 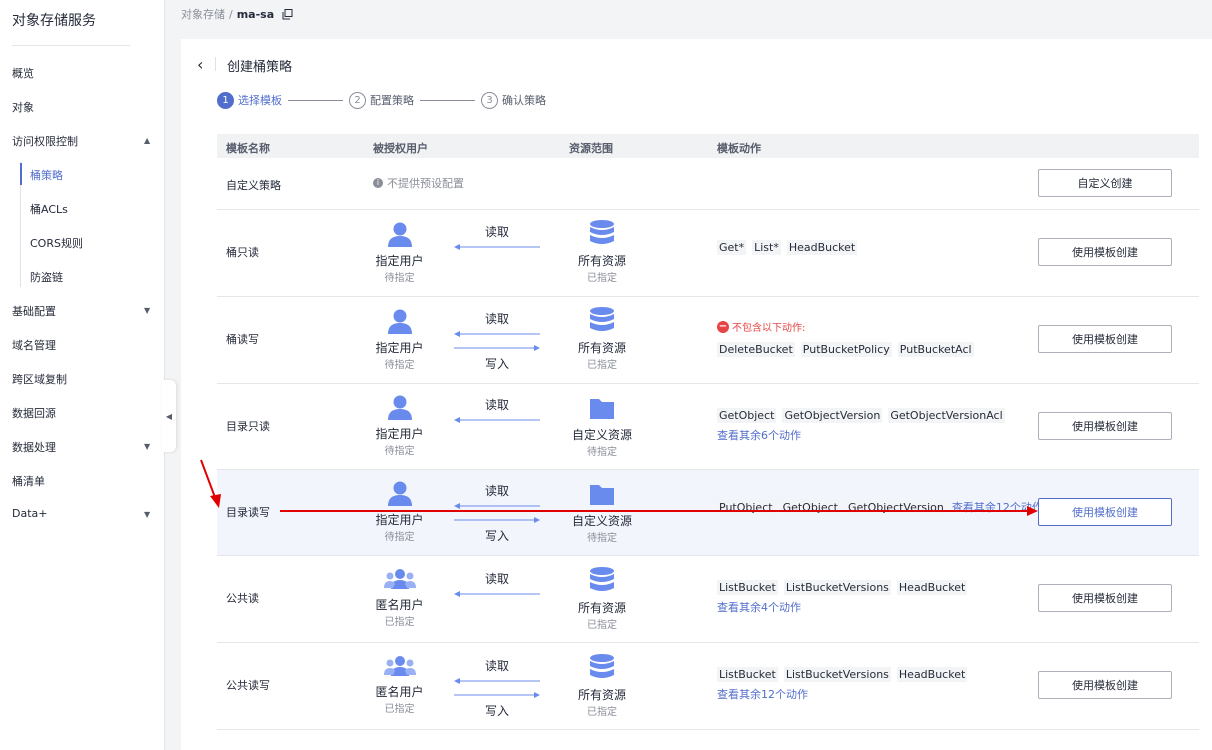 What do you see at coordinates (260, 67) in the screenshot?
I see `page-title: 创建桶策略` at bounding box center [260, 67].